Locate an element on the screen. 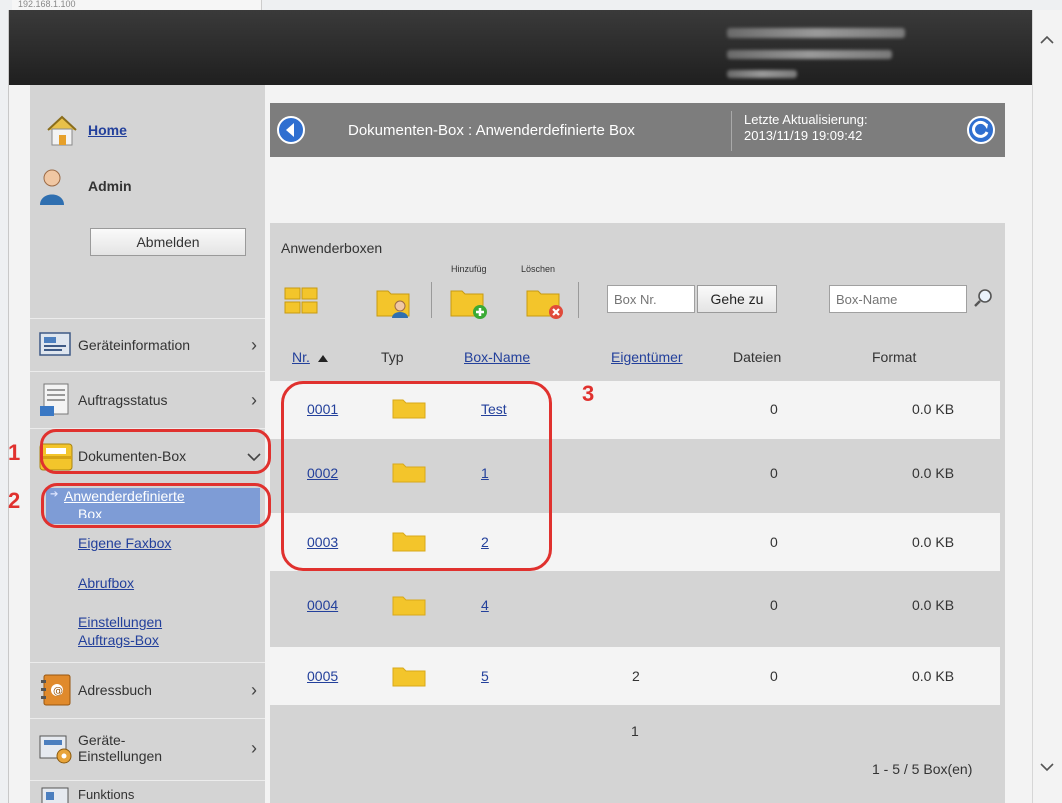  home-link: Home is located at coordinates (107, 130).